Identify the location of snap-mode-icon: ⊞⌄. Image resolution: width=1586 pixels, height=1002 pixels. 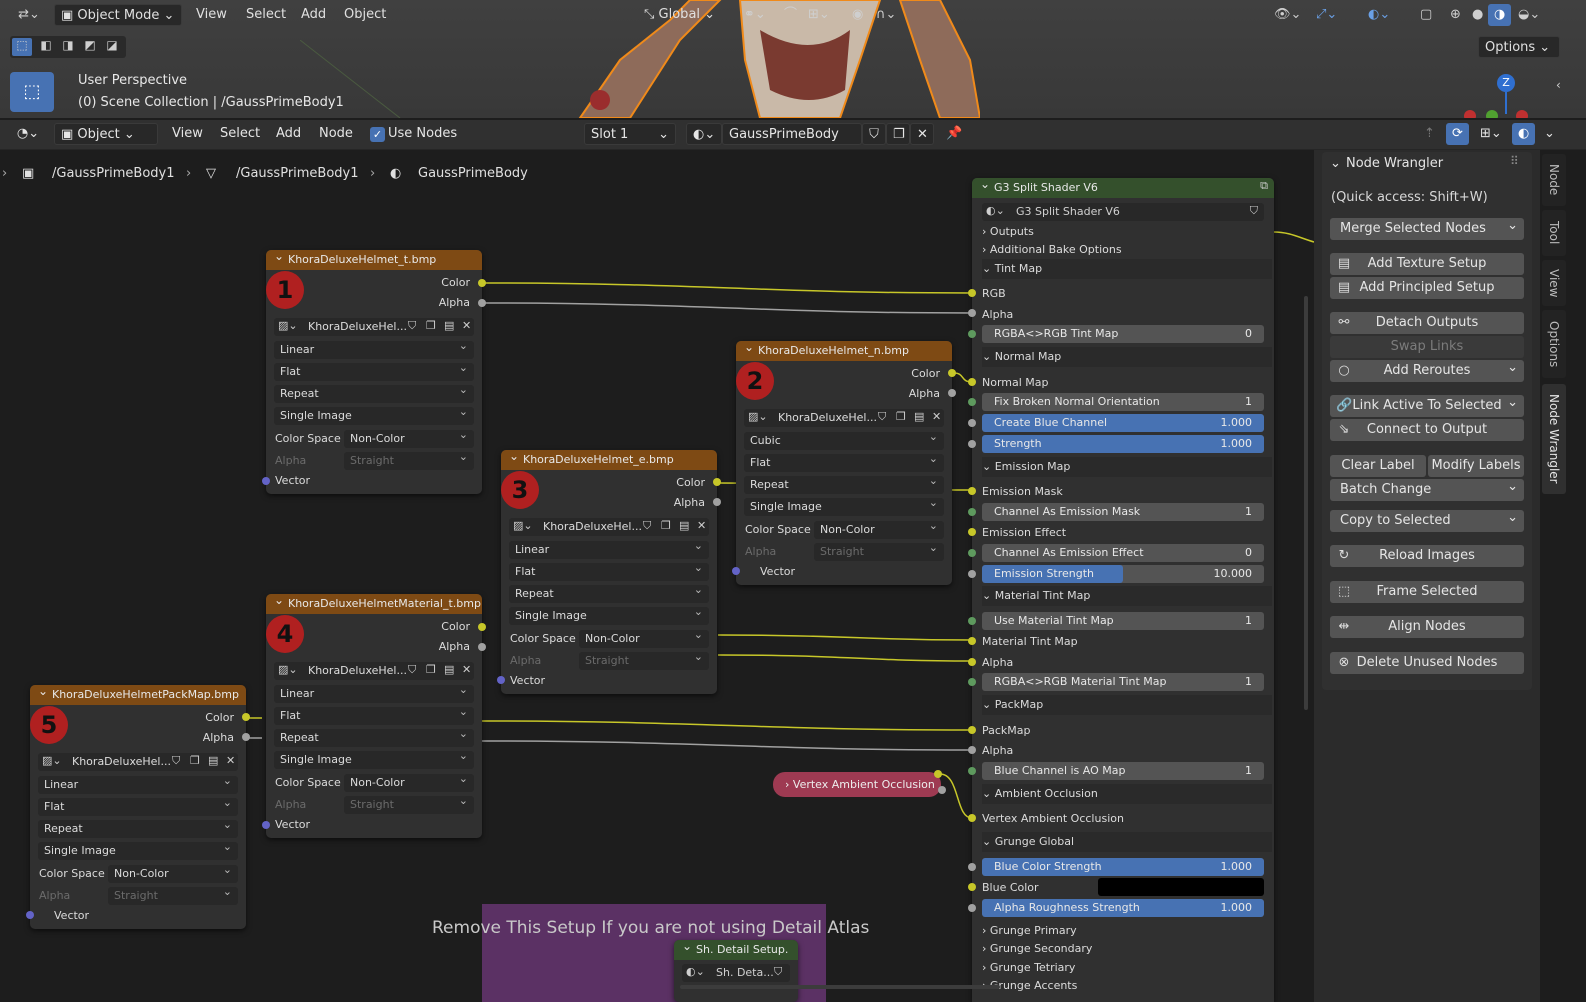
(1491, 134).